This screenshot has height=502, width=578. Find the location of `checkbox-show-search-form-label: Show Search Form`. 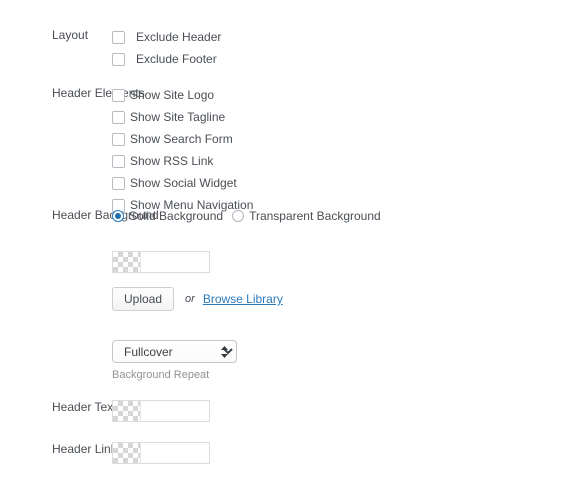

checkbox-show-search-form-label: Show Search Form is located at coordinates (181, 139).